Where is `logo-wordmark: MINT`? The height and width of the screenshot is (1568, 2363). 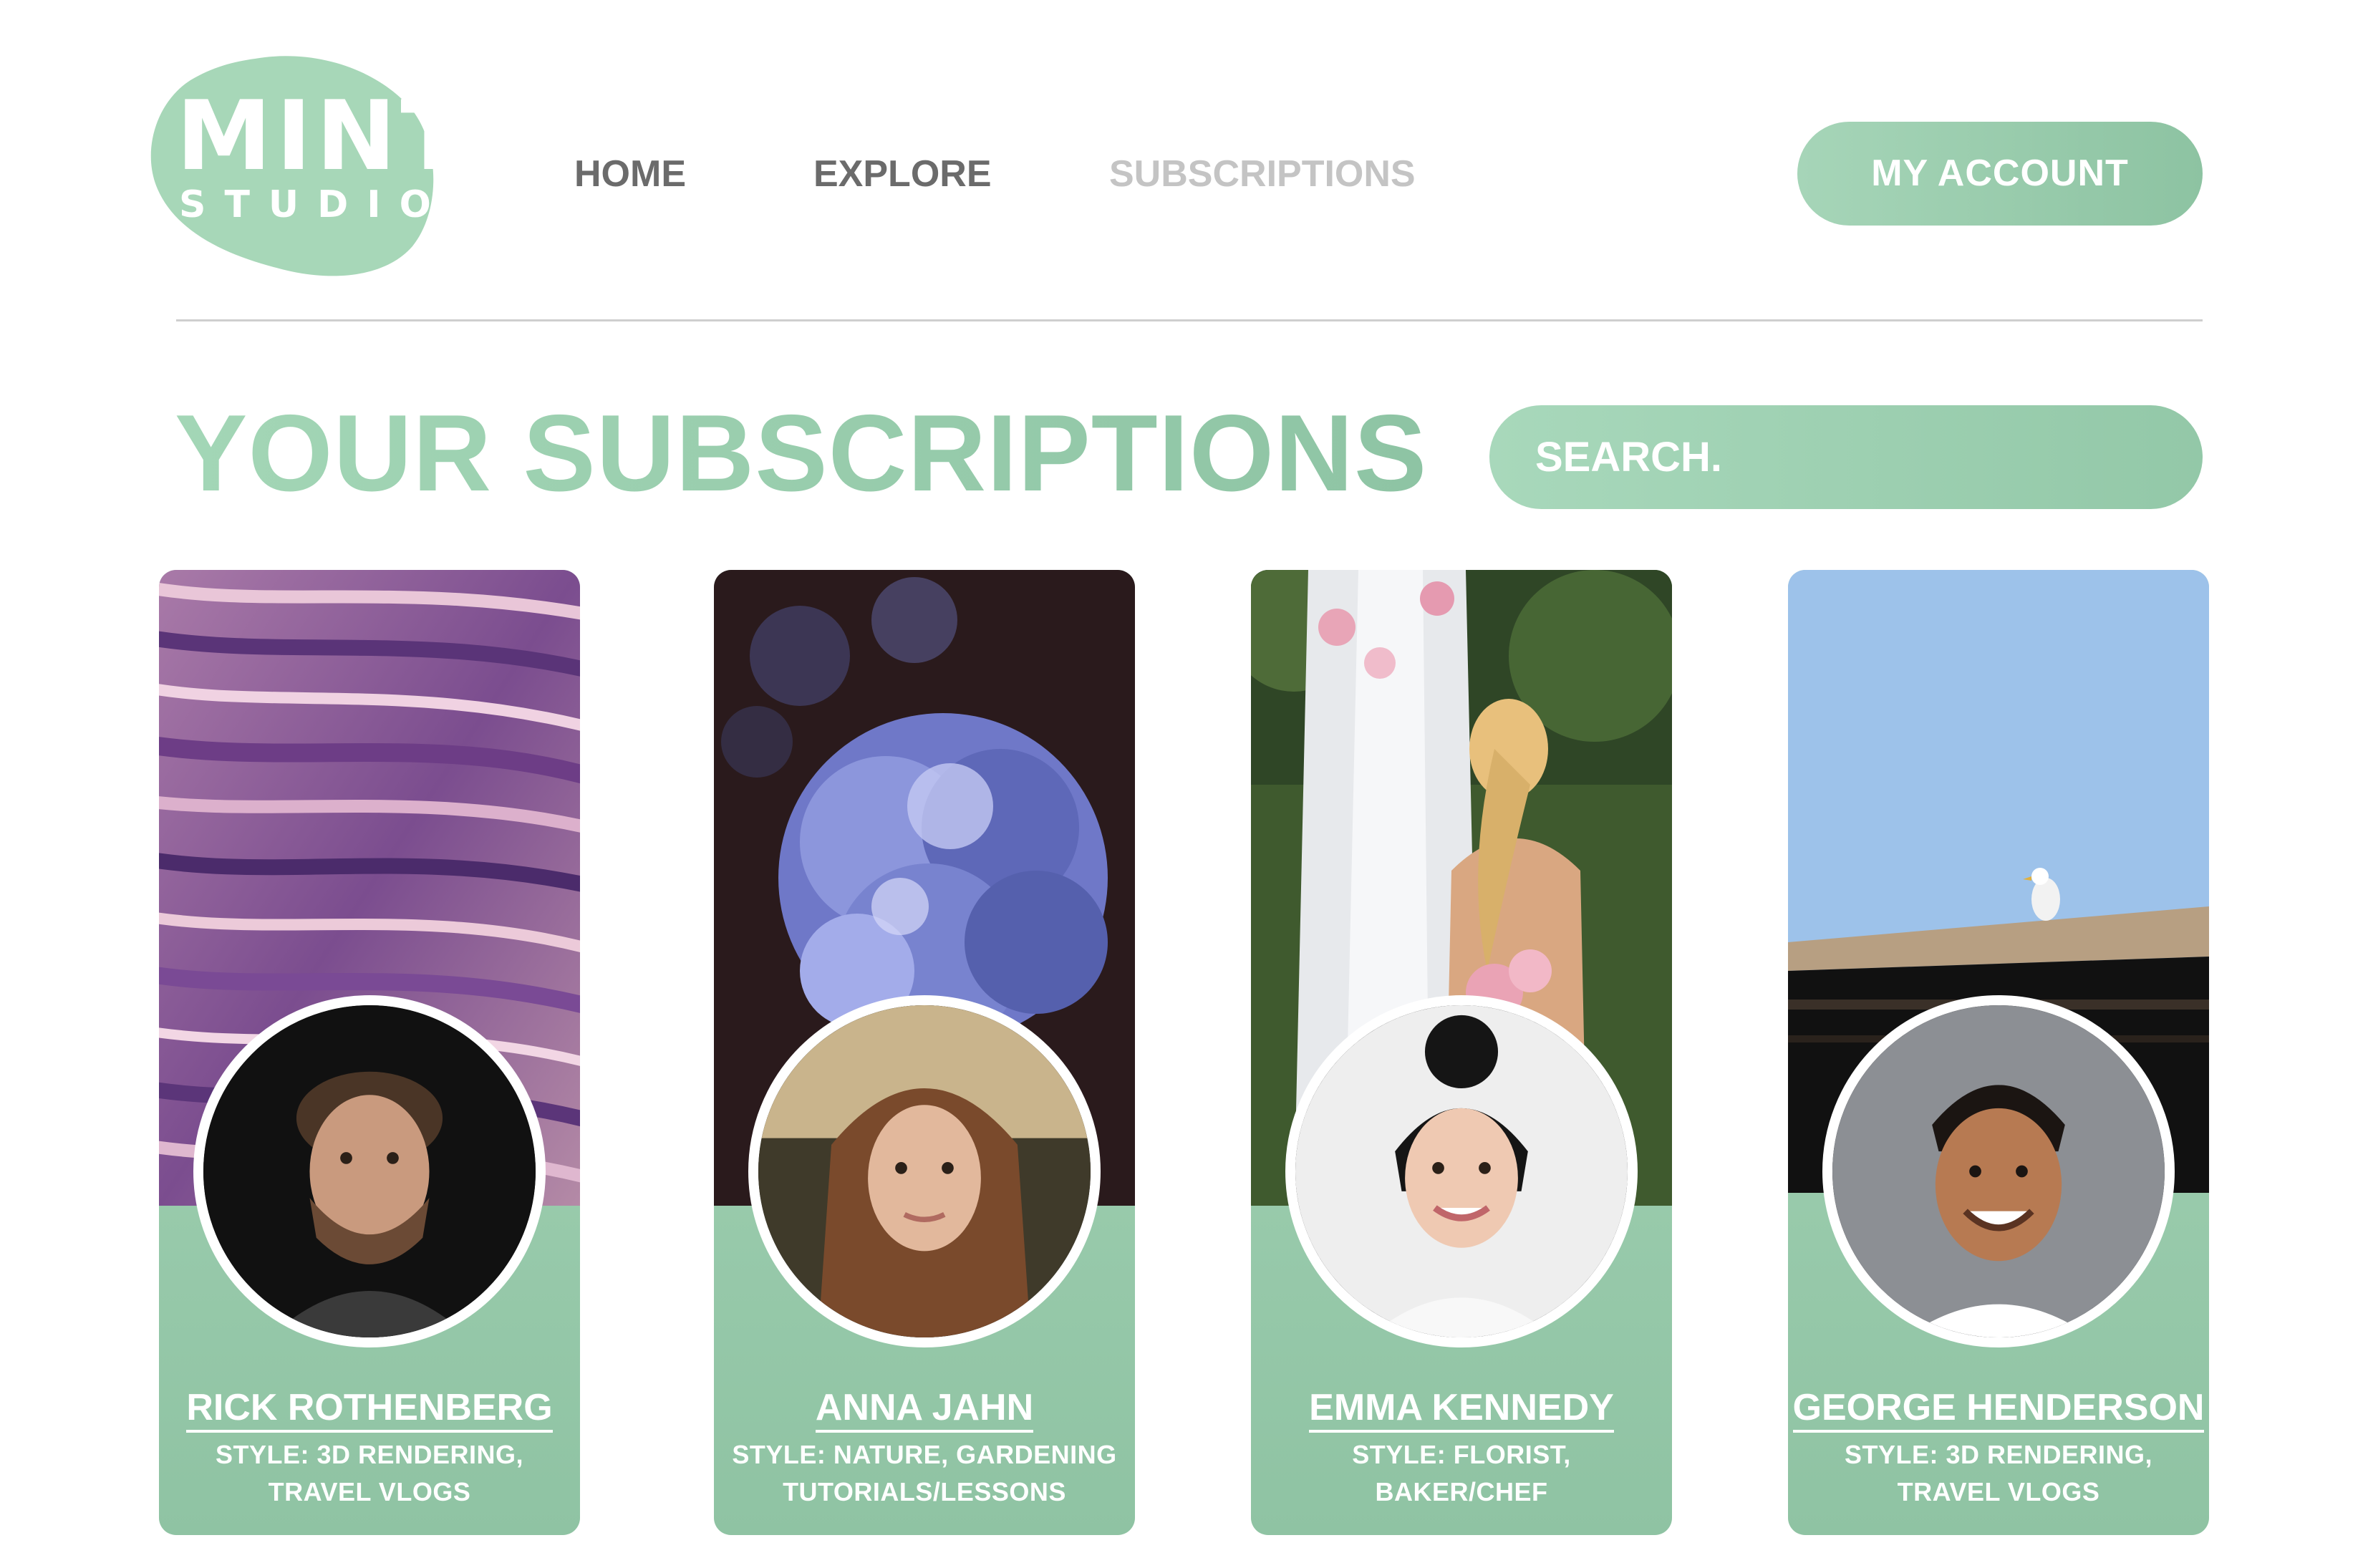 logo-wordmark: MINT is located at coordinates (323, 136).